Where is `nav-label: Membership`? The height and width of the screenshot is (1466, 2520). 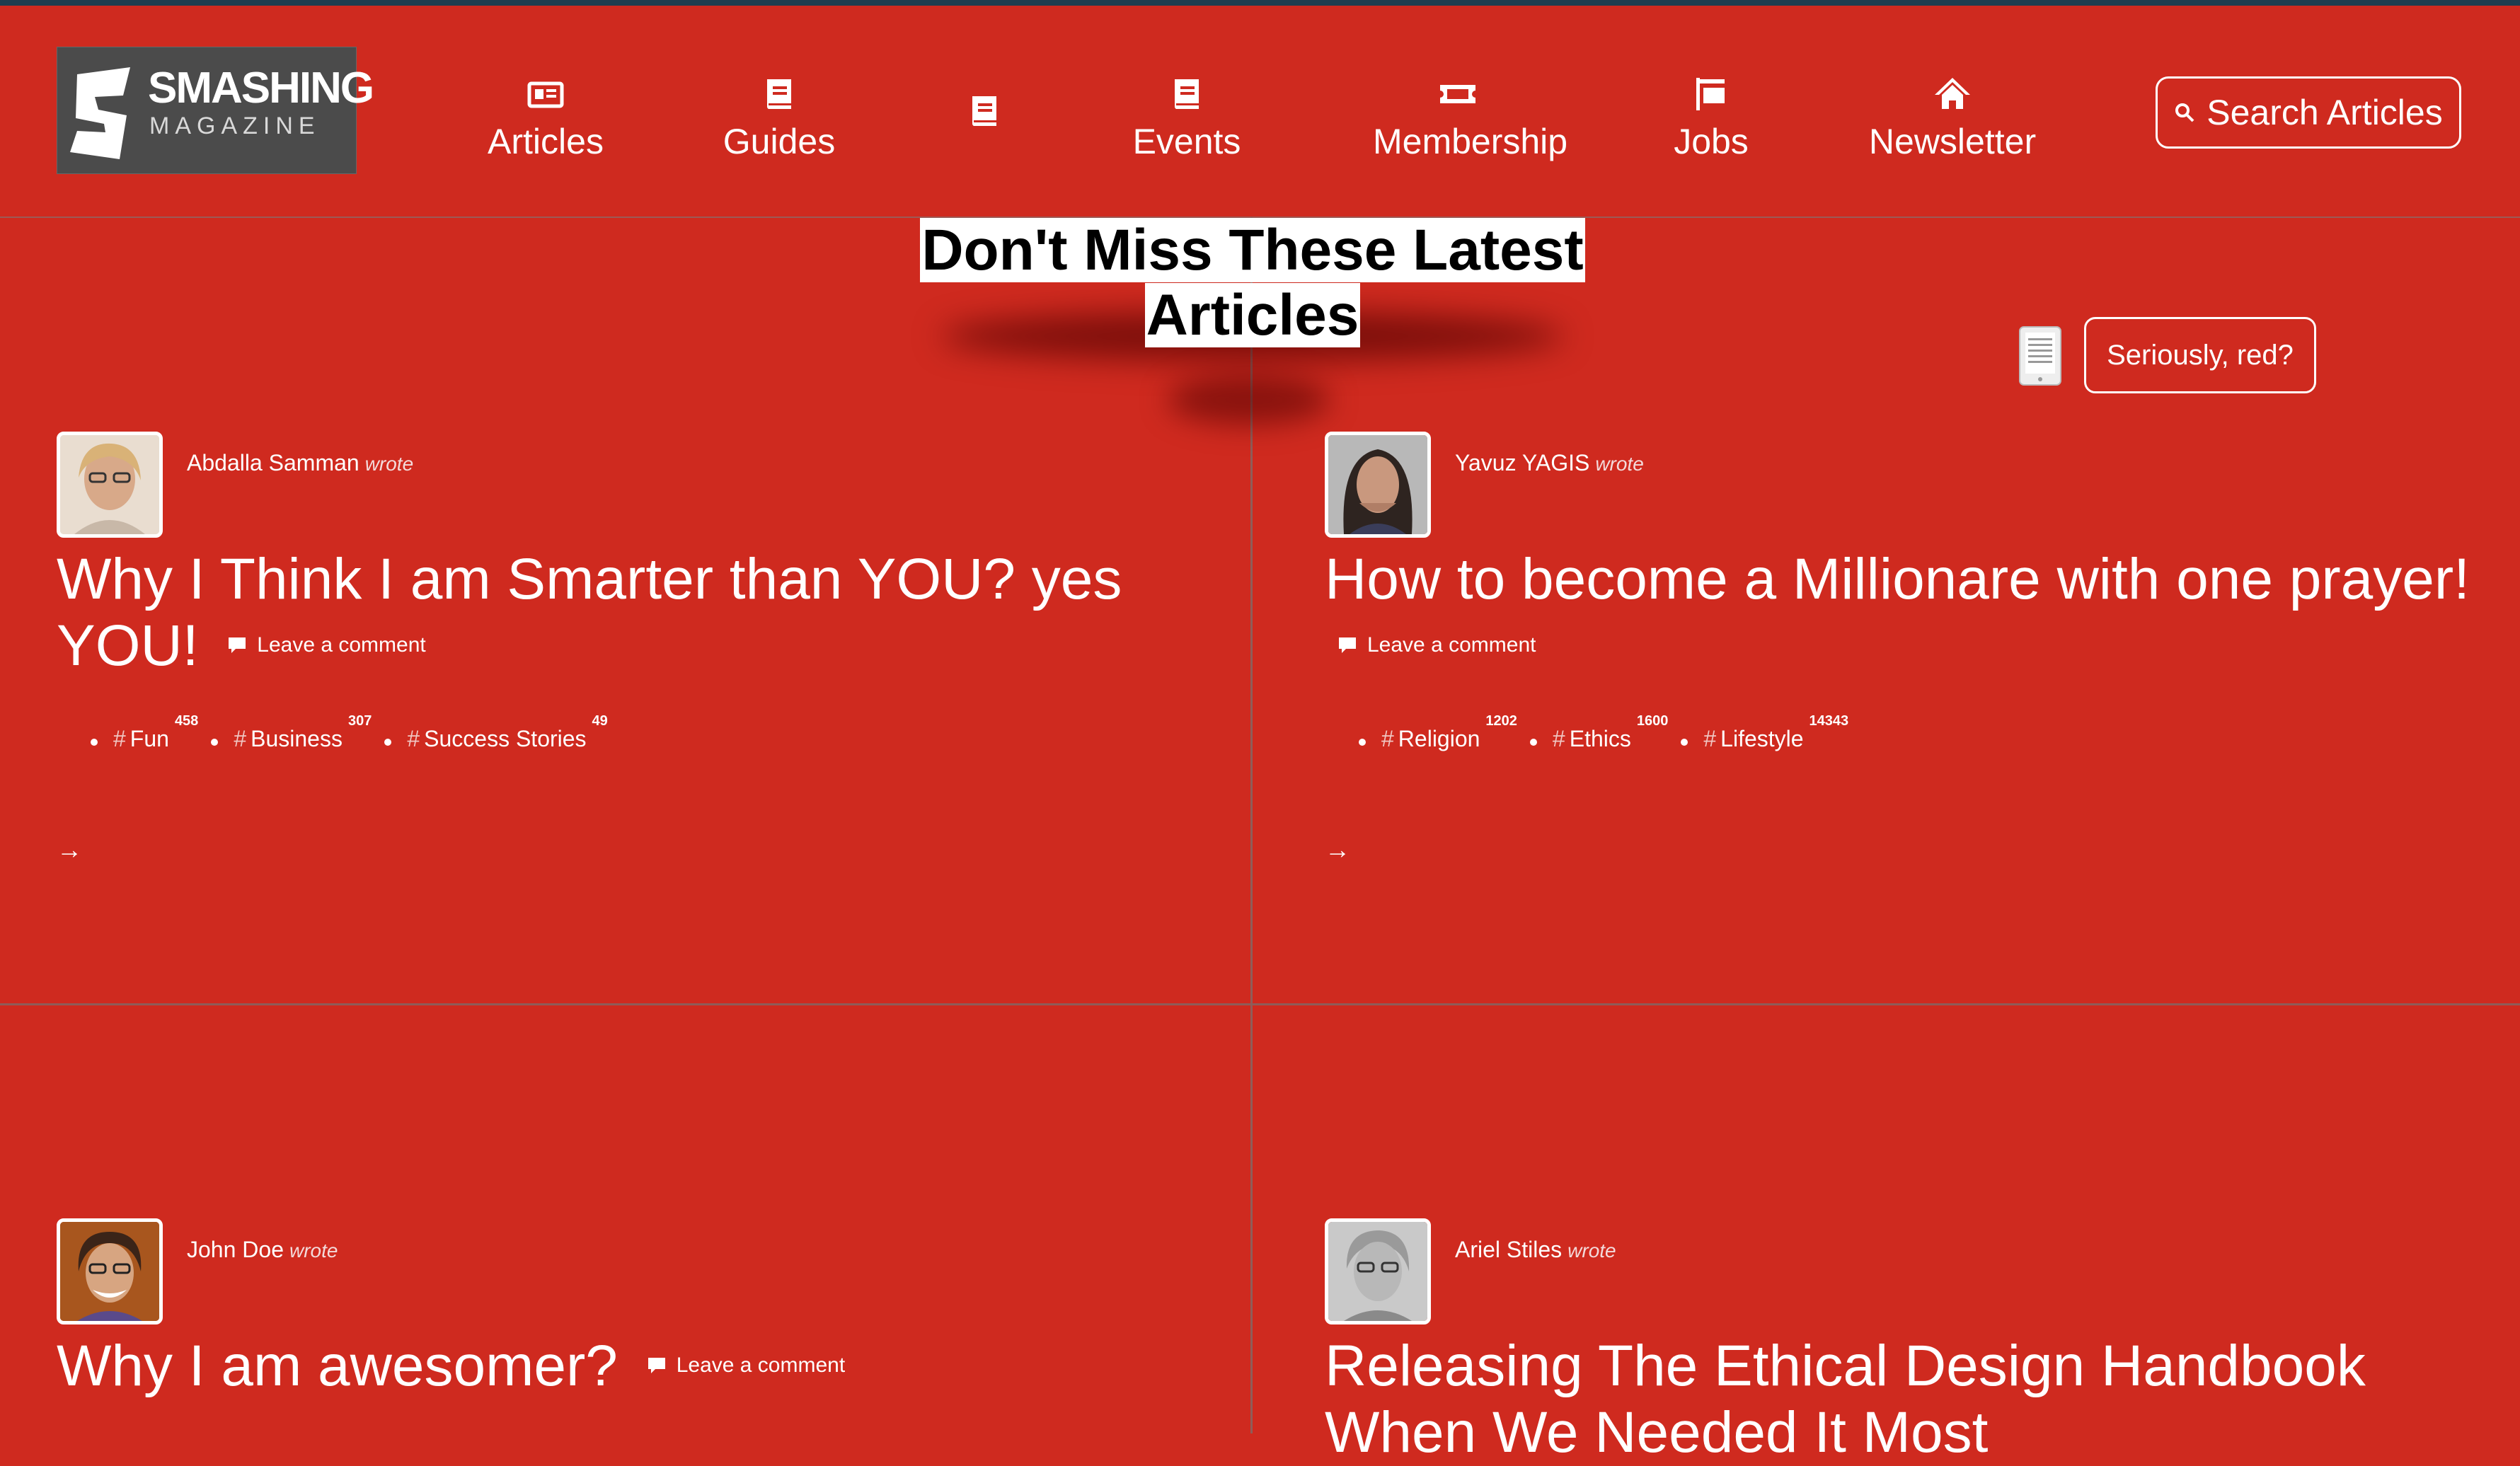 nav-label: Membership is located at coordinates (1471, 141).